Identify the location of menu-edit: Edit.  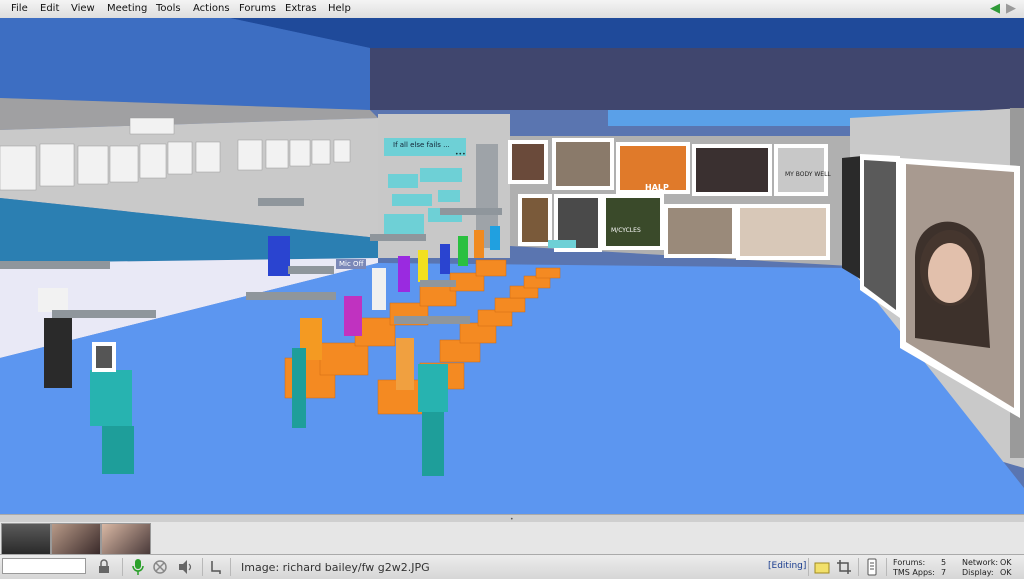
(49, 8).